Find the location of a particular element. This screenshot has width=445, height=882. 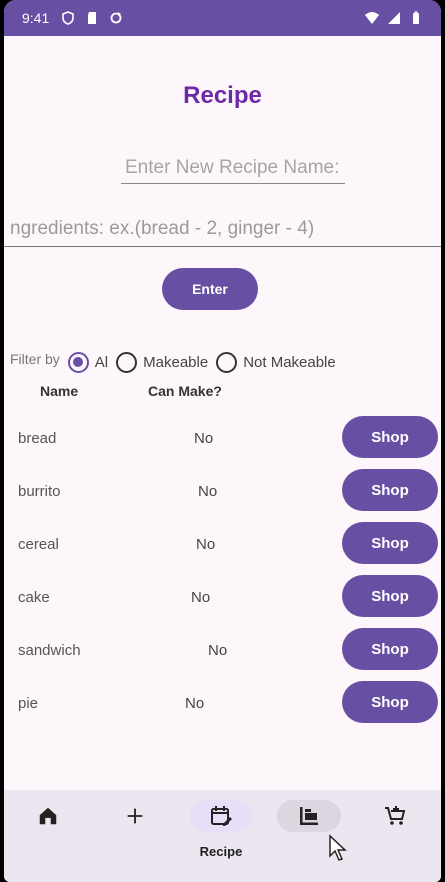

calendar-edit-icon is located at coordinates (221, 816).